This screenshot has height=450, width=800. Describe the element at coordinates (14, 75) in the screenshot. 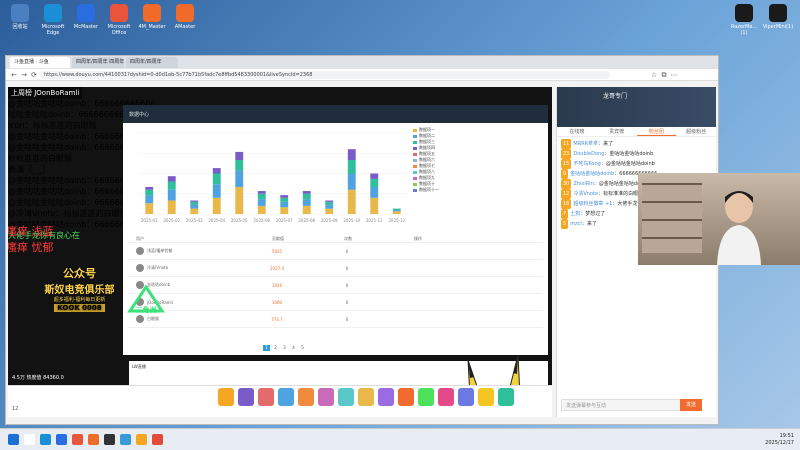

I see `back-icon: ←` at that location.